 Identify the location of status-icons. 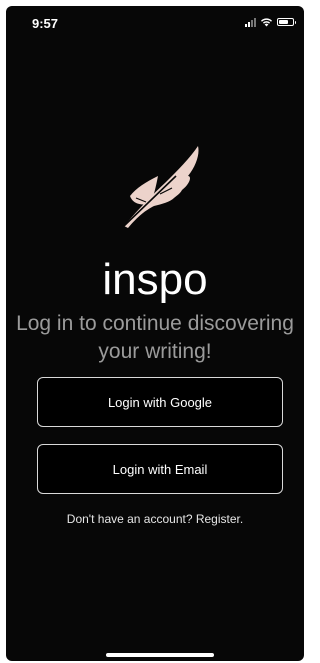
(270, 22).